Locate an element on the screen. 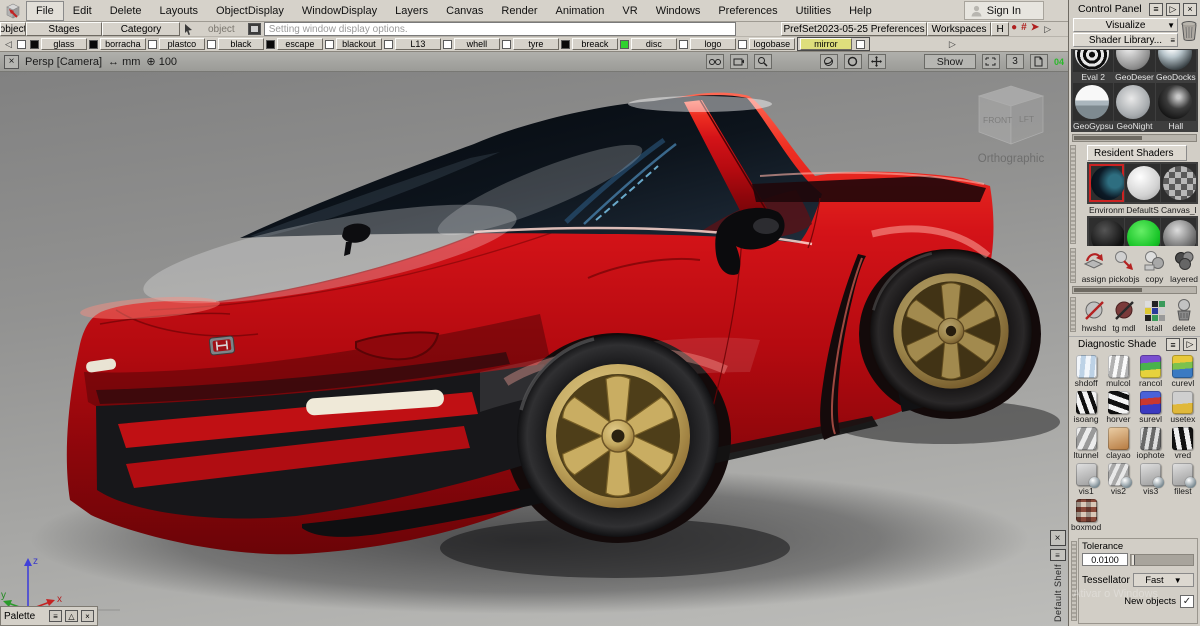 The image size is (1200, 626). shelf-menu-icon: ≡ is located at coordinates (1057, 555).